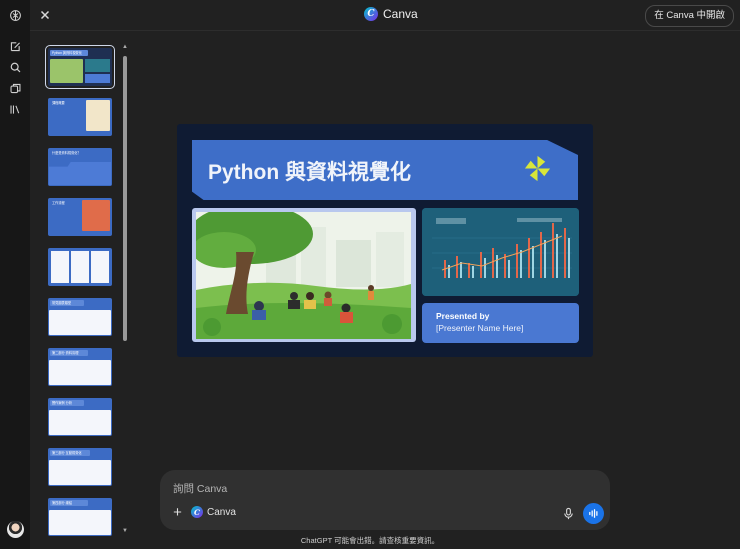 The height and width of the screenshot is (549, 740). I want to click on voice-waveform-icon, so click(593, 513).